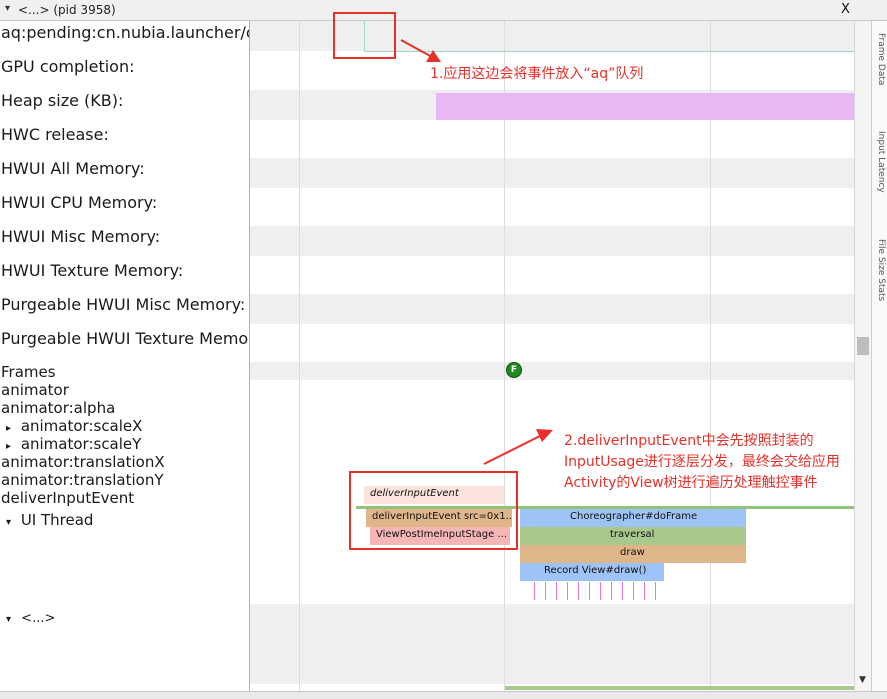 The width and height of the screenshot is (887, 699). I want to click on annotation-note-2-line-3: Activity的View树进行遍历处理触控事件, so click(691, 483).